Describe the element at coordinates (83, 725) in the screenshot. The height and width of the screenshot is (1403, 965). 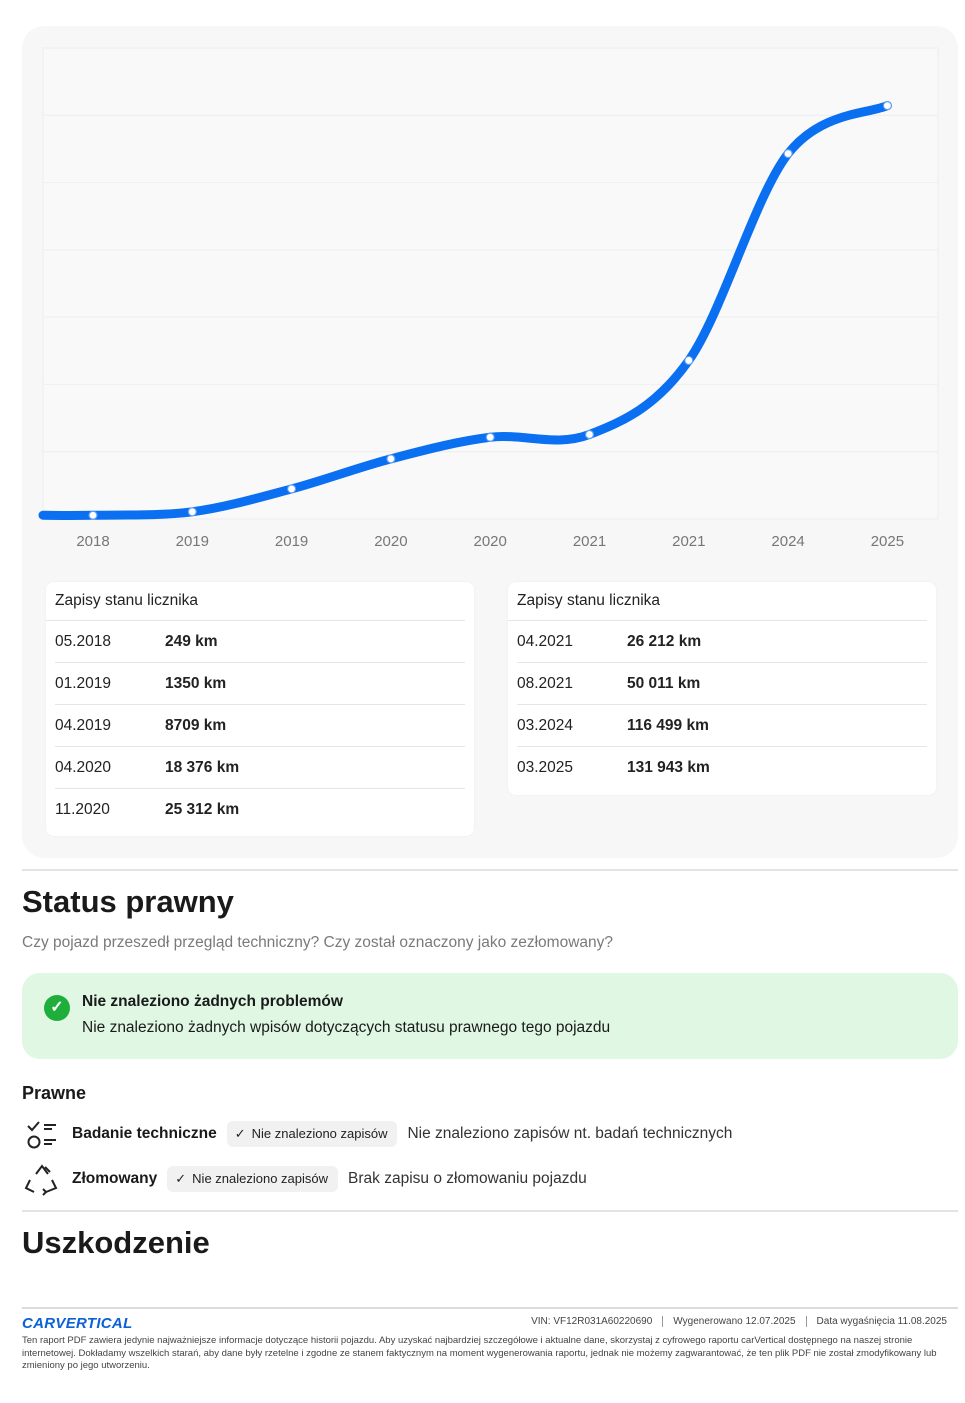
I see `record-date: 04.2019` at that location.